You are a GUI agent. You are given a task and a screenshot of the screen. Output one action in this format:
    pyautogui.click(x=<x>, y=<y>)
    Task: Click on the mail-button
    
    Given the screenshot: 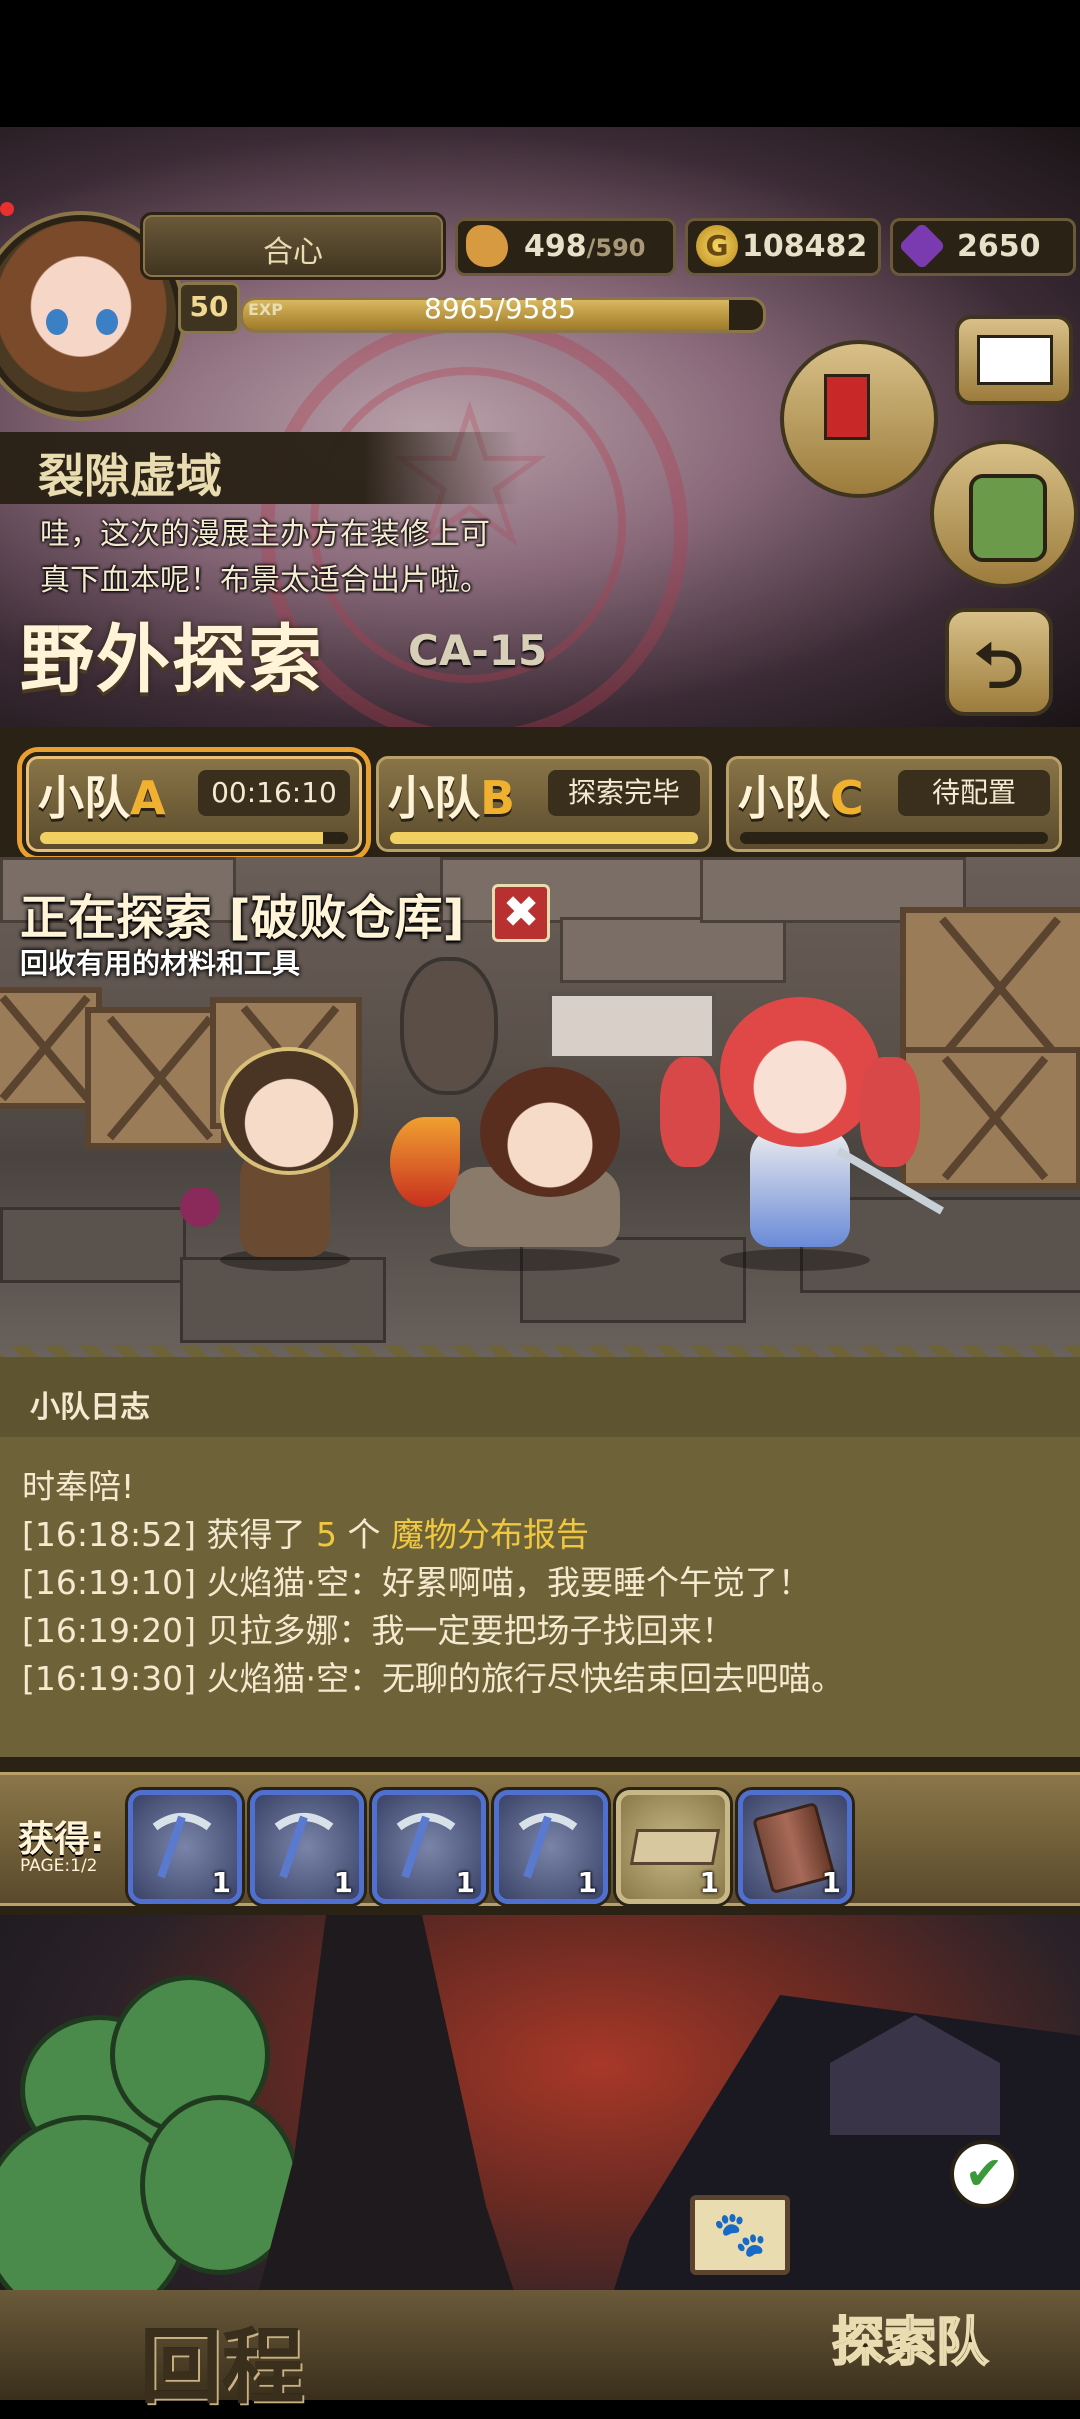 What is the action you would take?
    pyautogui.click(x=1014, y=360)
    